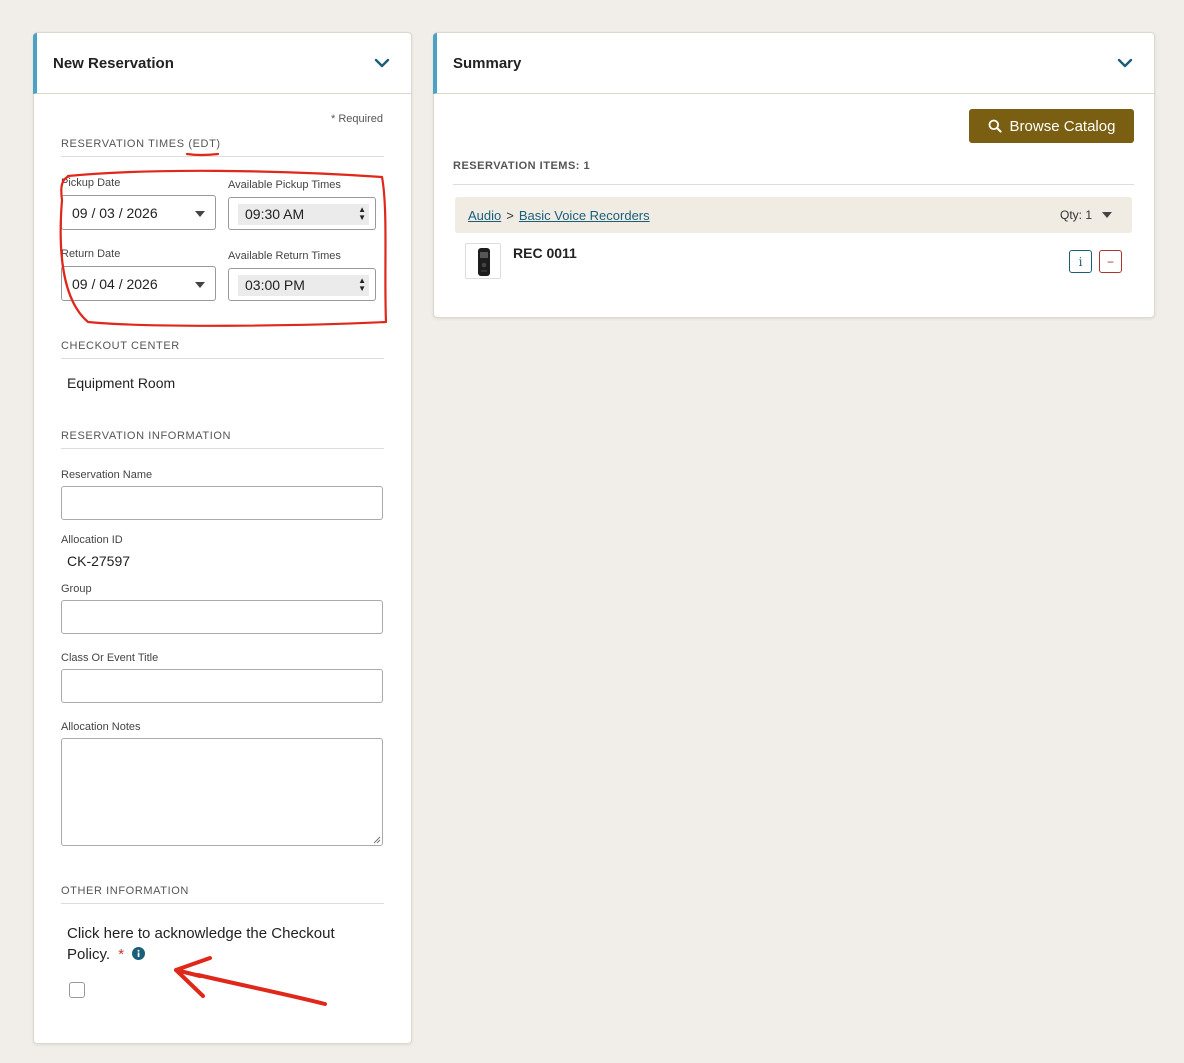 The width and height of the screenshot is (1184, 1063). I want to click on category-link-voice-recorders: Basic Voice Recorders, so click(584, 215).